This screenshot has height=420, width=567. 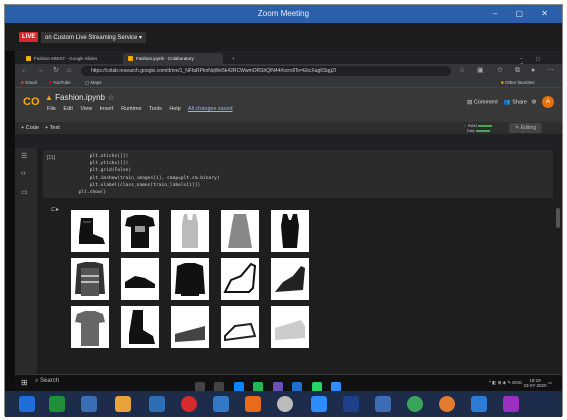 I want to click on windows-start-icon, so click(x=27, y=404).